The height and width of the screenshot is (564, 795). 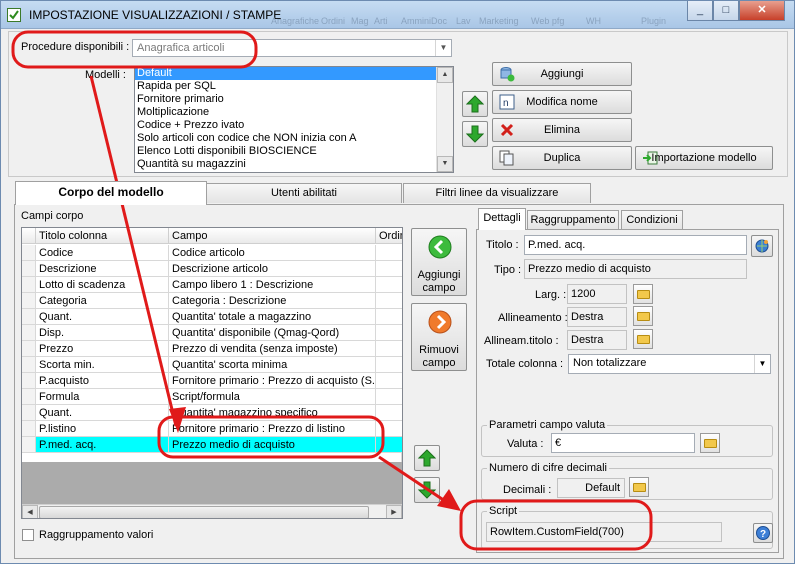 I want to click on table-cell-campo: Categoria : Descrizione, so click(x=272, y=301).